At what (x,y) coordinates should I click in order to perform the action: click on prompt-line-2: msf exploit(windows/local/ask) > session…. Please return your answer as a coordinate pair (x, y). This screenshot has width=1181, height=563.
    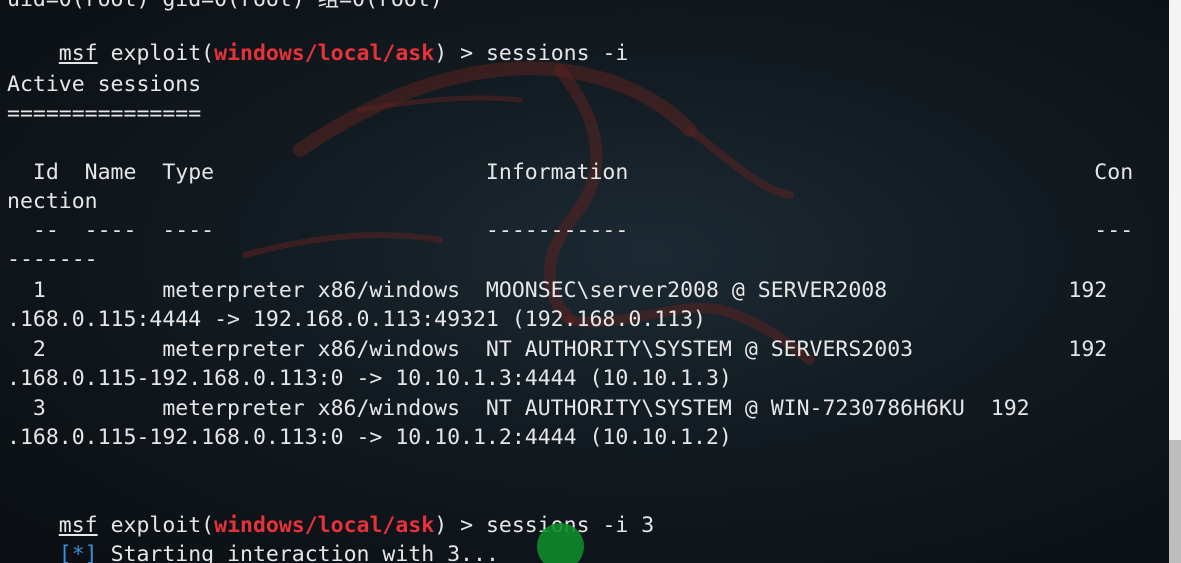
    Looking at the image, I should click on (330, 510).